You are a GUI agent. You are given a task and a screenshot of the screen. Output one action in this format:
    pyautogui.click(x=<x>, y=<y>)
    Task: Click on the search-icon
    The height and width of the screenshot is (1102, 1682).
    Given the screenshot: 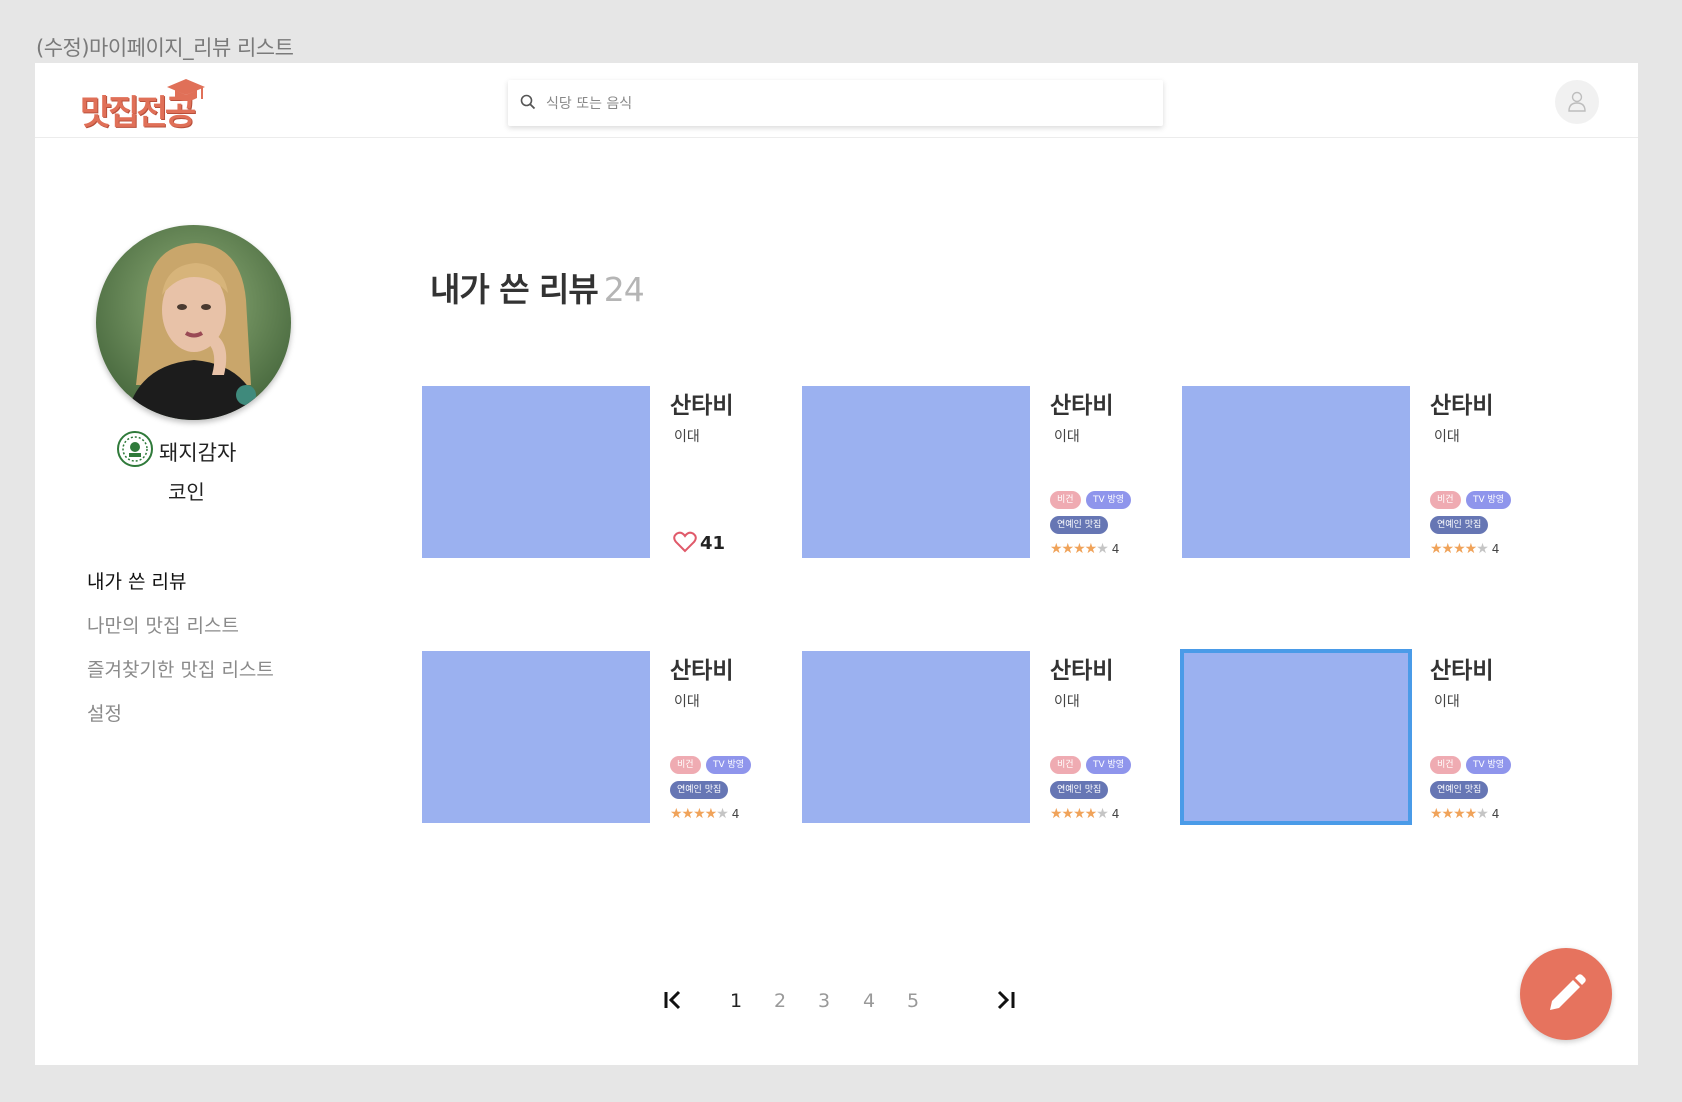 What is the action you would take?
    pyautogui.click(x=528, y=102)
    